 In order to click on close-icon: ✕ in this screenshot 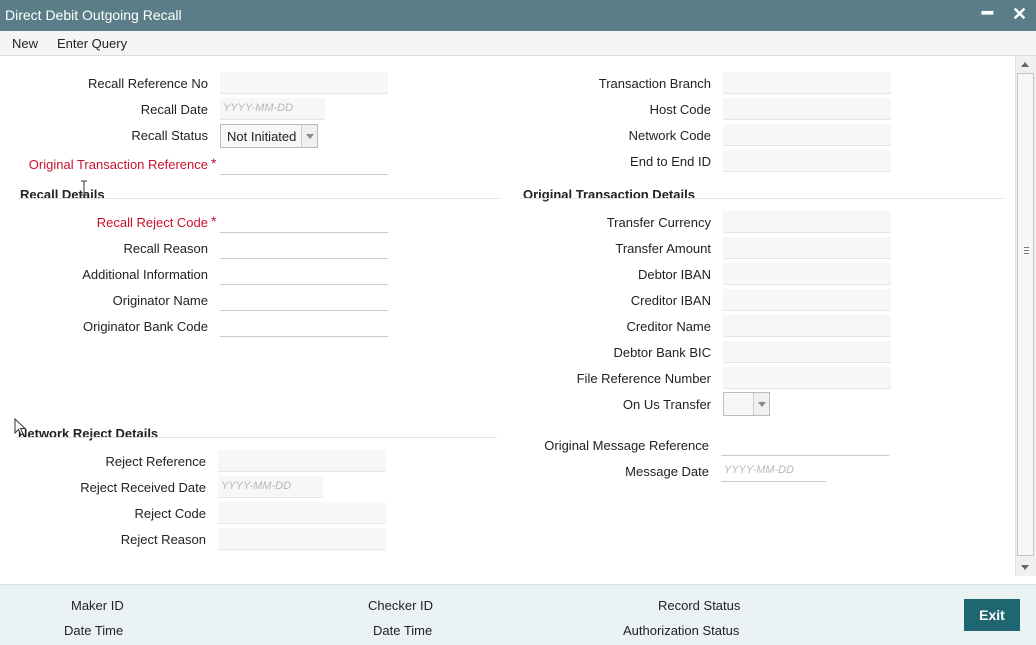, I will do `click(1019, 14)`.